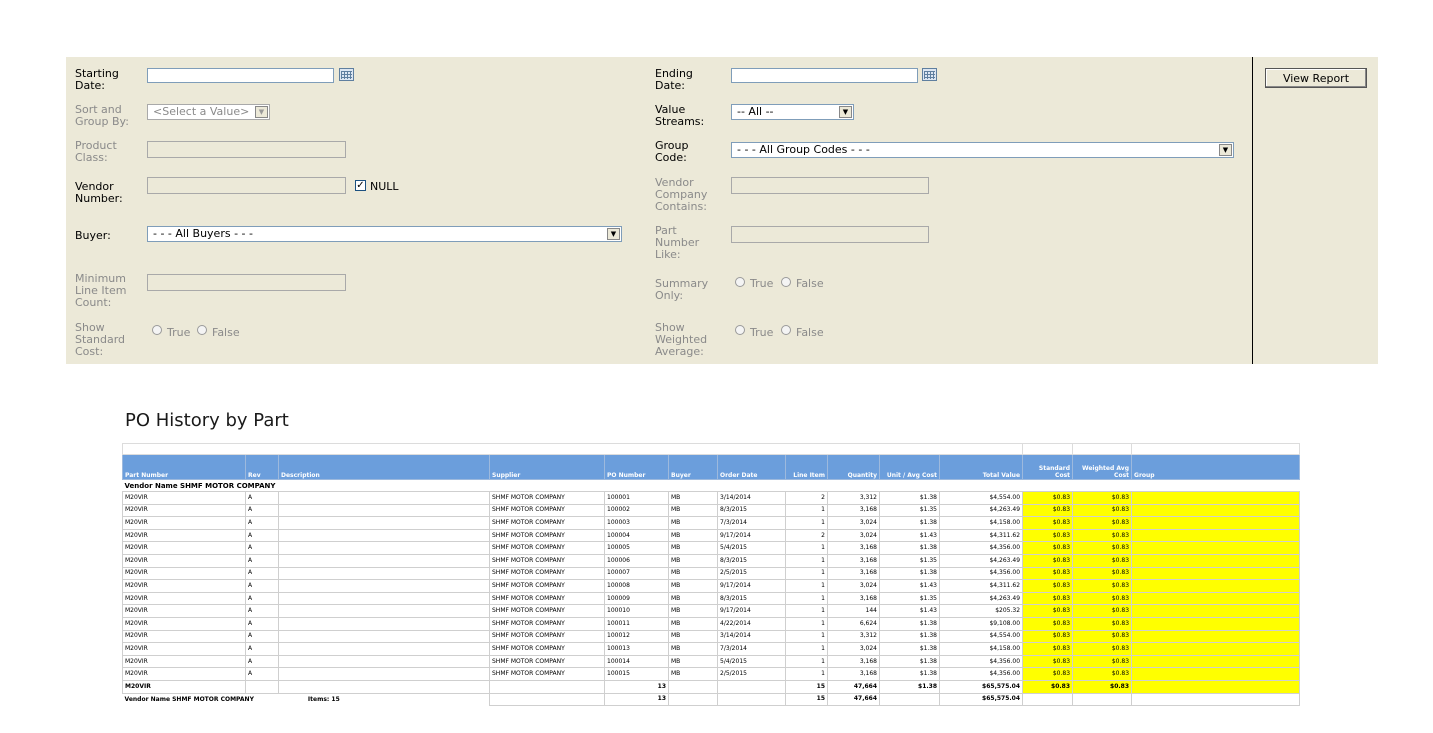 Image resolution: width=1433 pixels, height=733 pixels. I want to click on vendor-number-input, so click(246, 185).